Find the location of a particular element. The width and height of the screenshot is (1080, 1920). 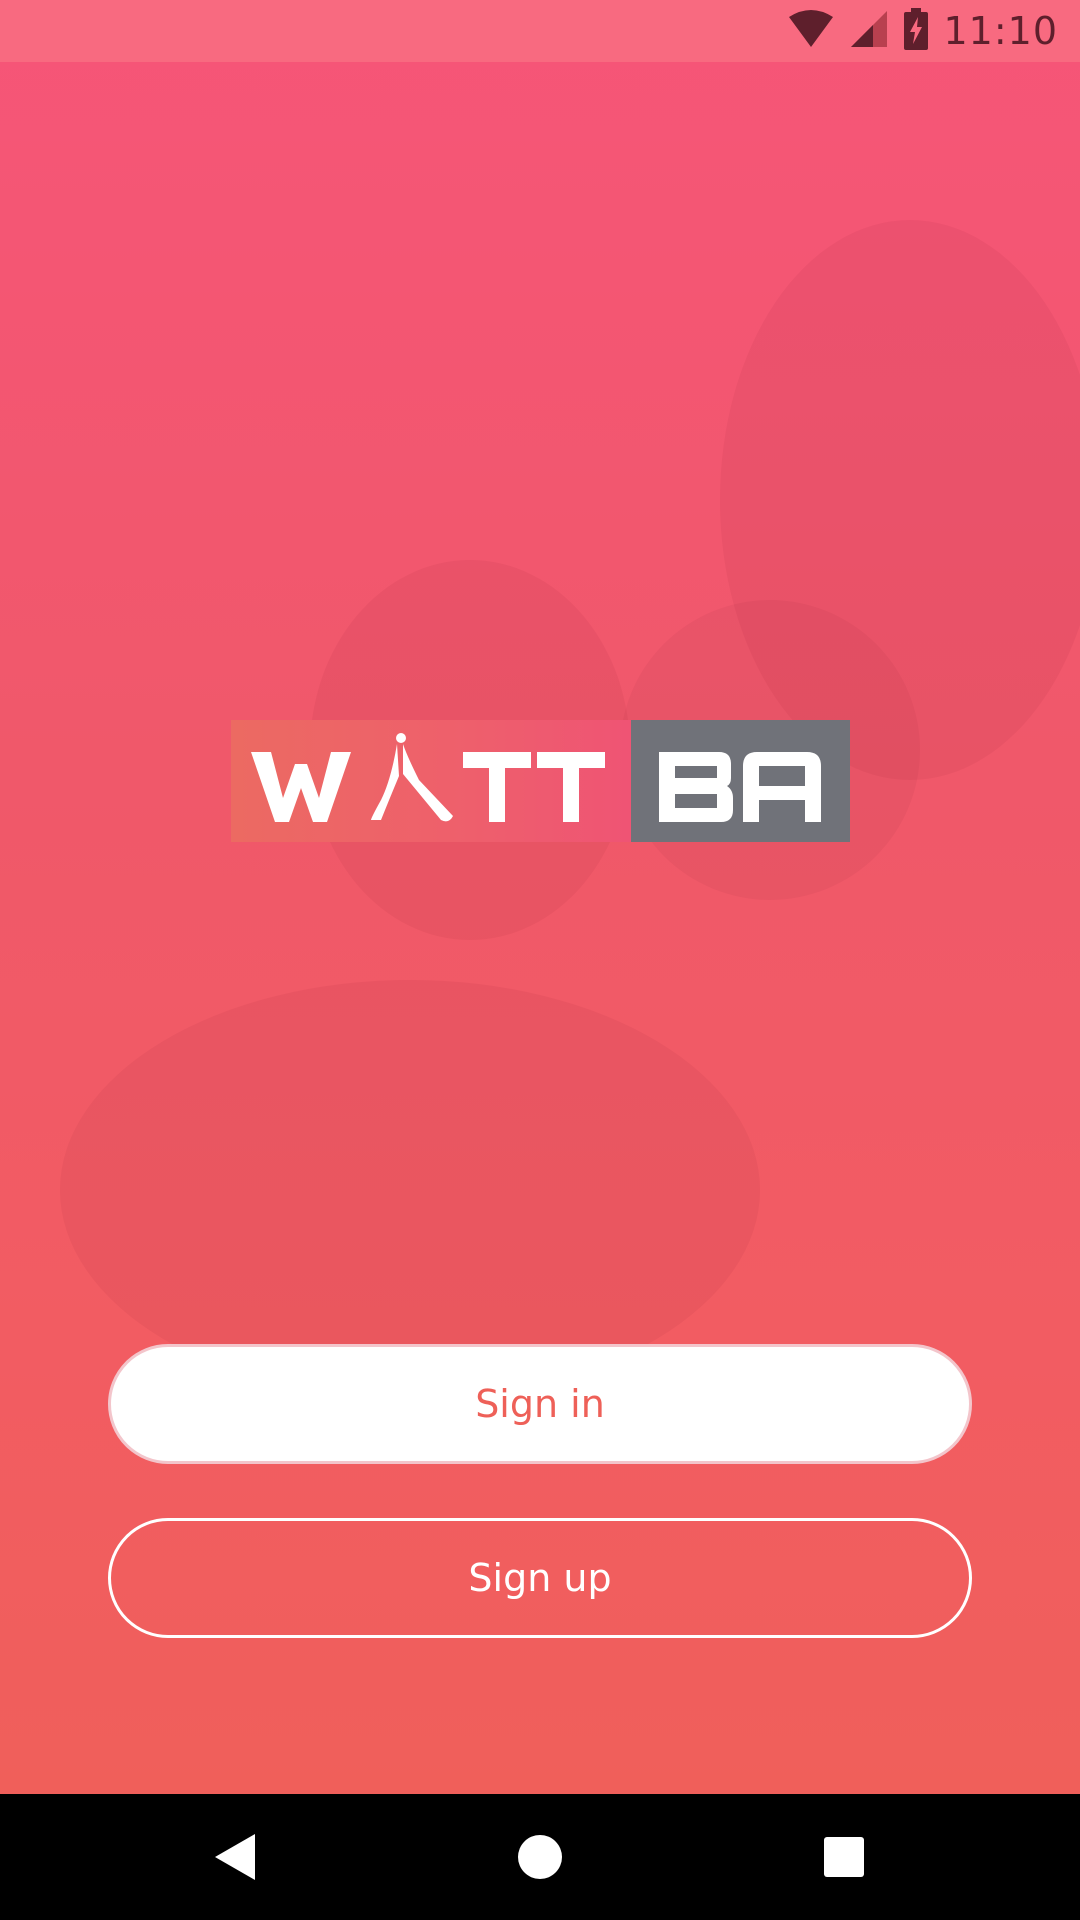

sign-in-button: Sign in is located at coordinates (540, 1404).